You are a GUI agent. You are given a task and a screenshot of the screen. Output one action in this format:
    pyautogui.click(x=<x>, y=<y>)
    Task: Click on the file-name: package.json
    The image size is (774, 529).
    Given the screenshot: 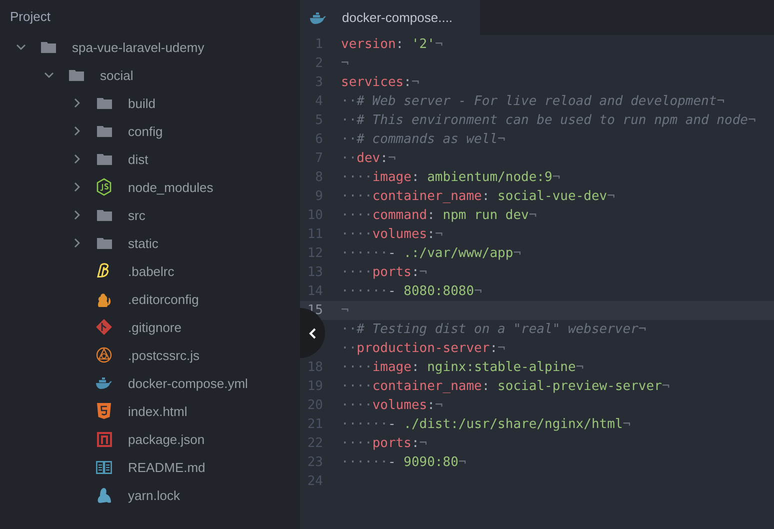 What is the action you would take?
    pyautogui.click(x=166, y=439)
    